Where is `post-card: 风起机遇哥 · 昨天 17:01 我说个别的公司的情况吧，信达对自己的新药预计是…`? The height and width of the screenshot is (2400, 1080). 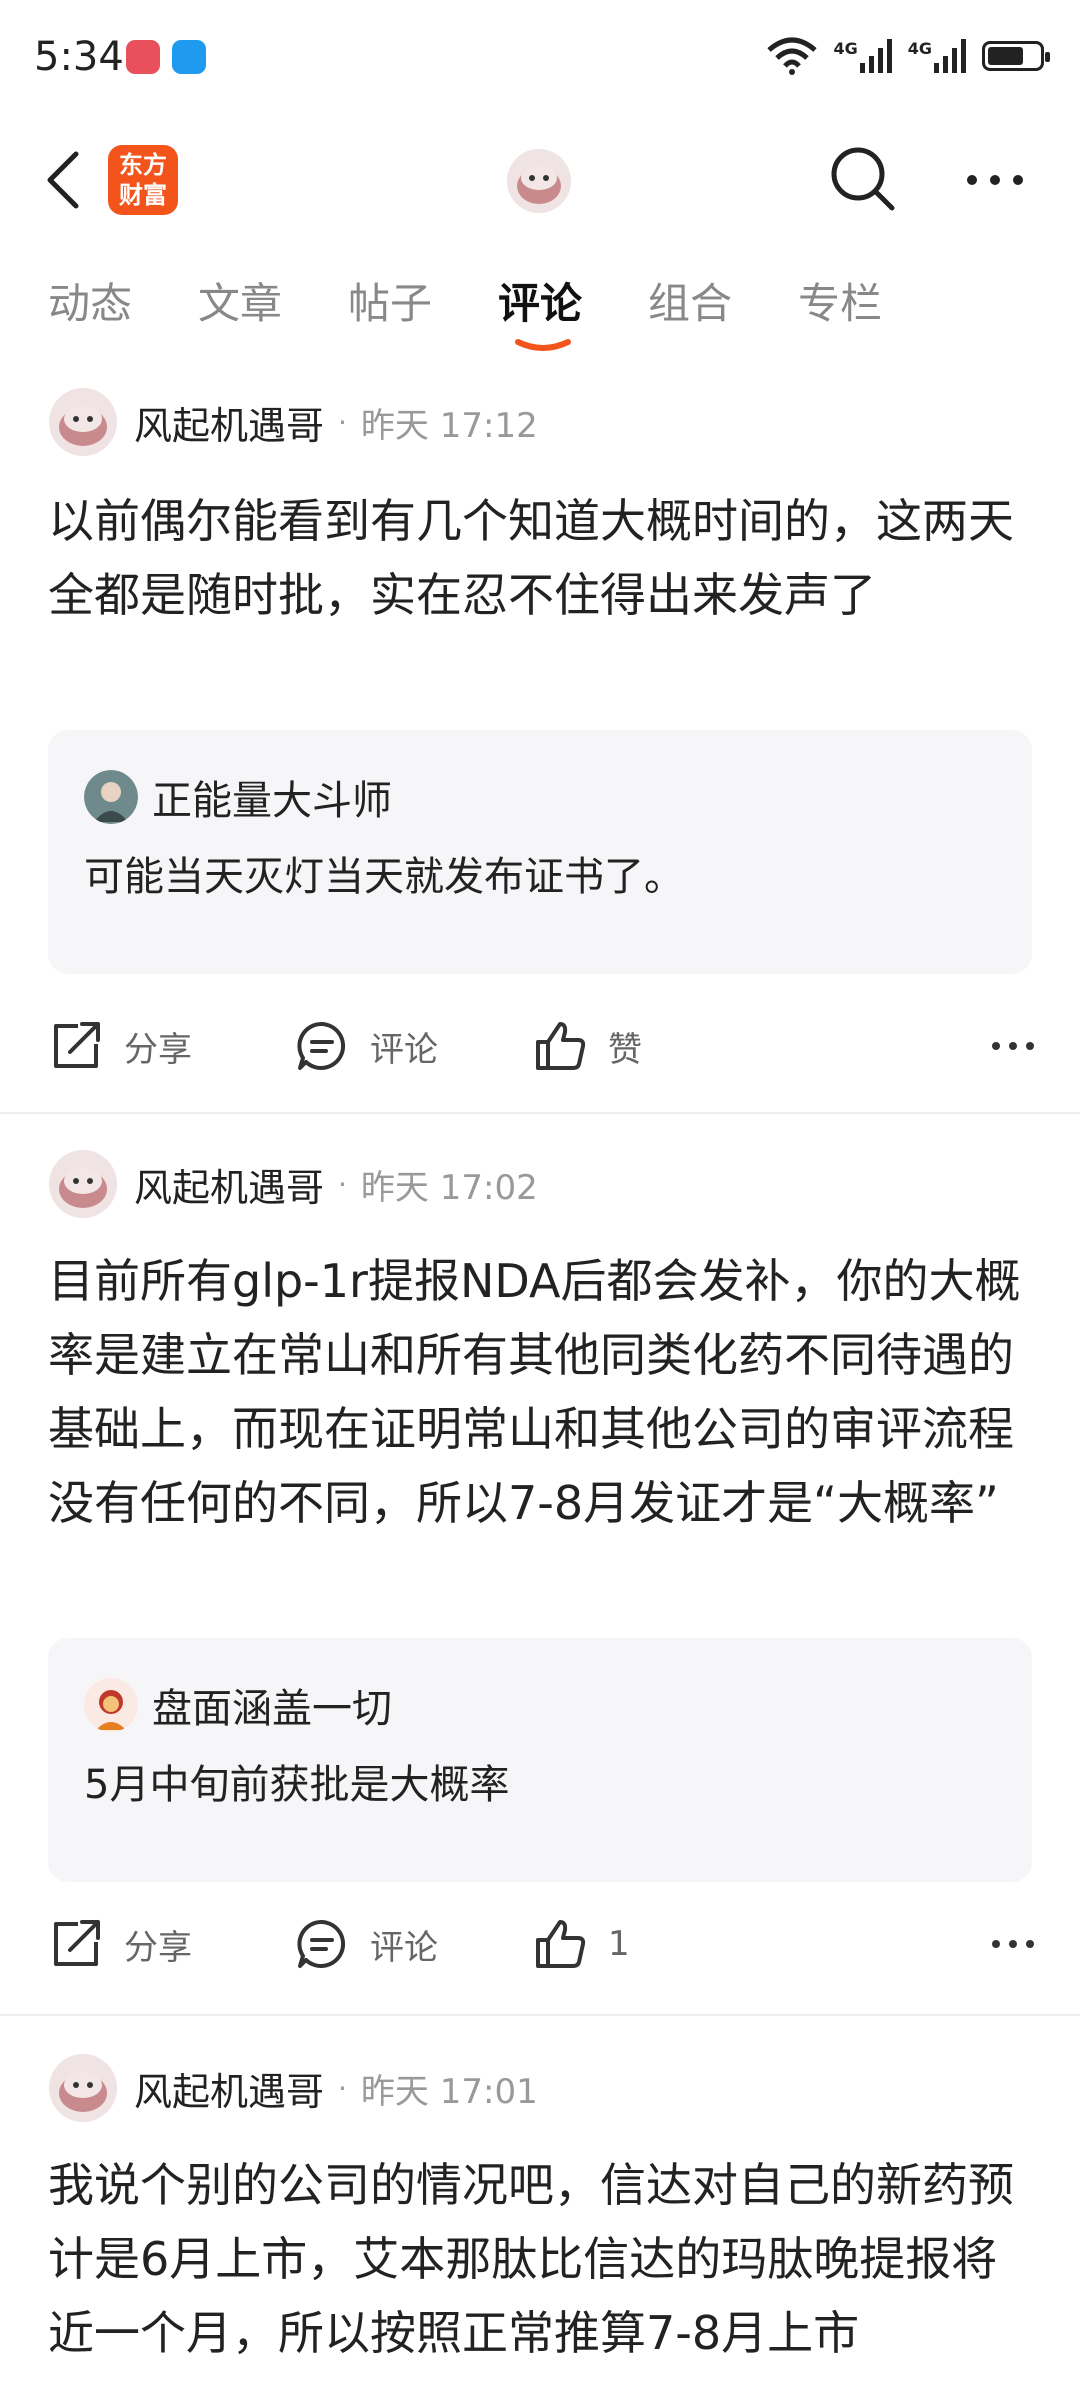 post-card: 风起机遇哥 · 昨天 17:01 我说个别的公司的情况吧，信达对自己的新药预计是… is located at coordinates (540, 2225).